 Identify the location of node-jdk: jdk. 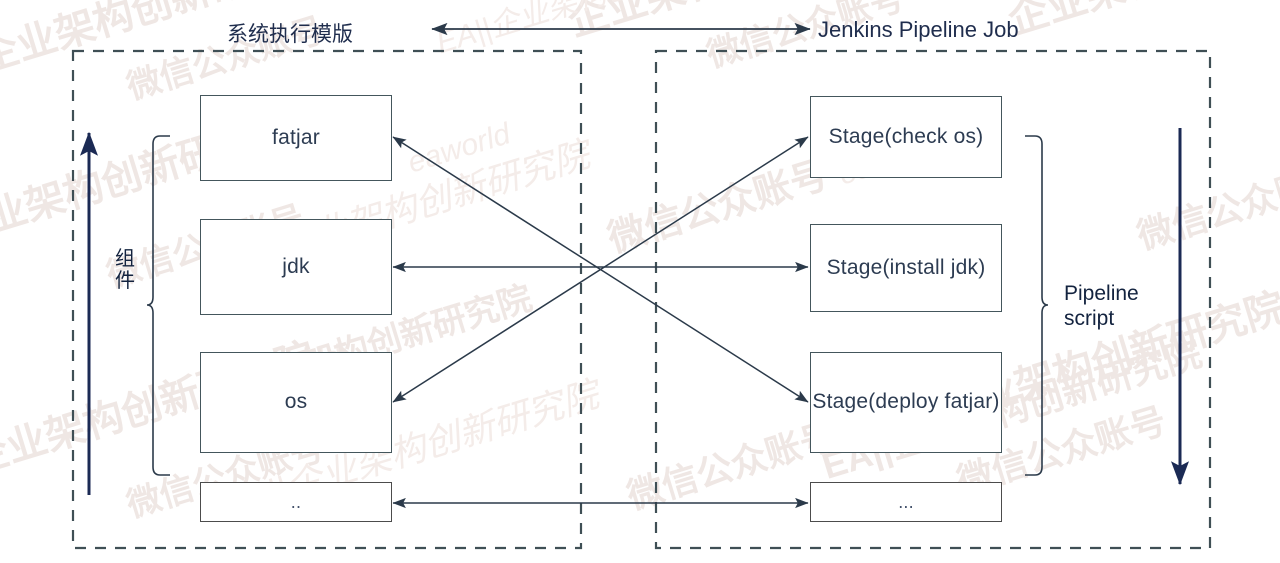
(296, 267).